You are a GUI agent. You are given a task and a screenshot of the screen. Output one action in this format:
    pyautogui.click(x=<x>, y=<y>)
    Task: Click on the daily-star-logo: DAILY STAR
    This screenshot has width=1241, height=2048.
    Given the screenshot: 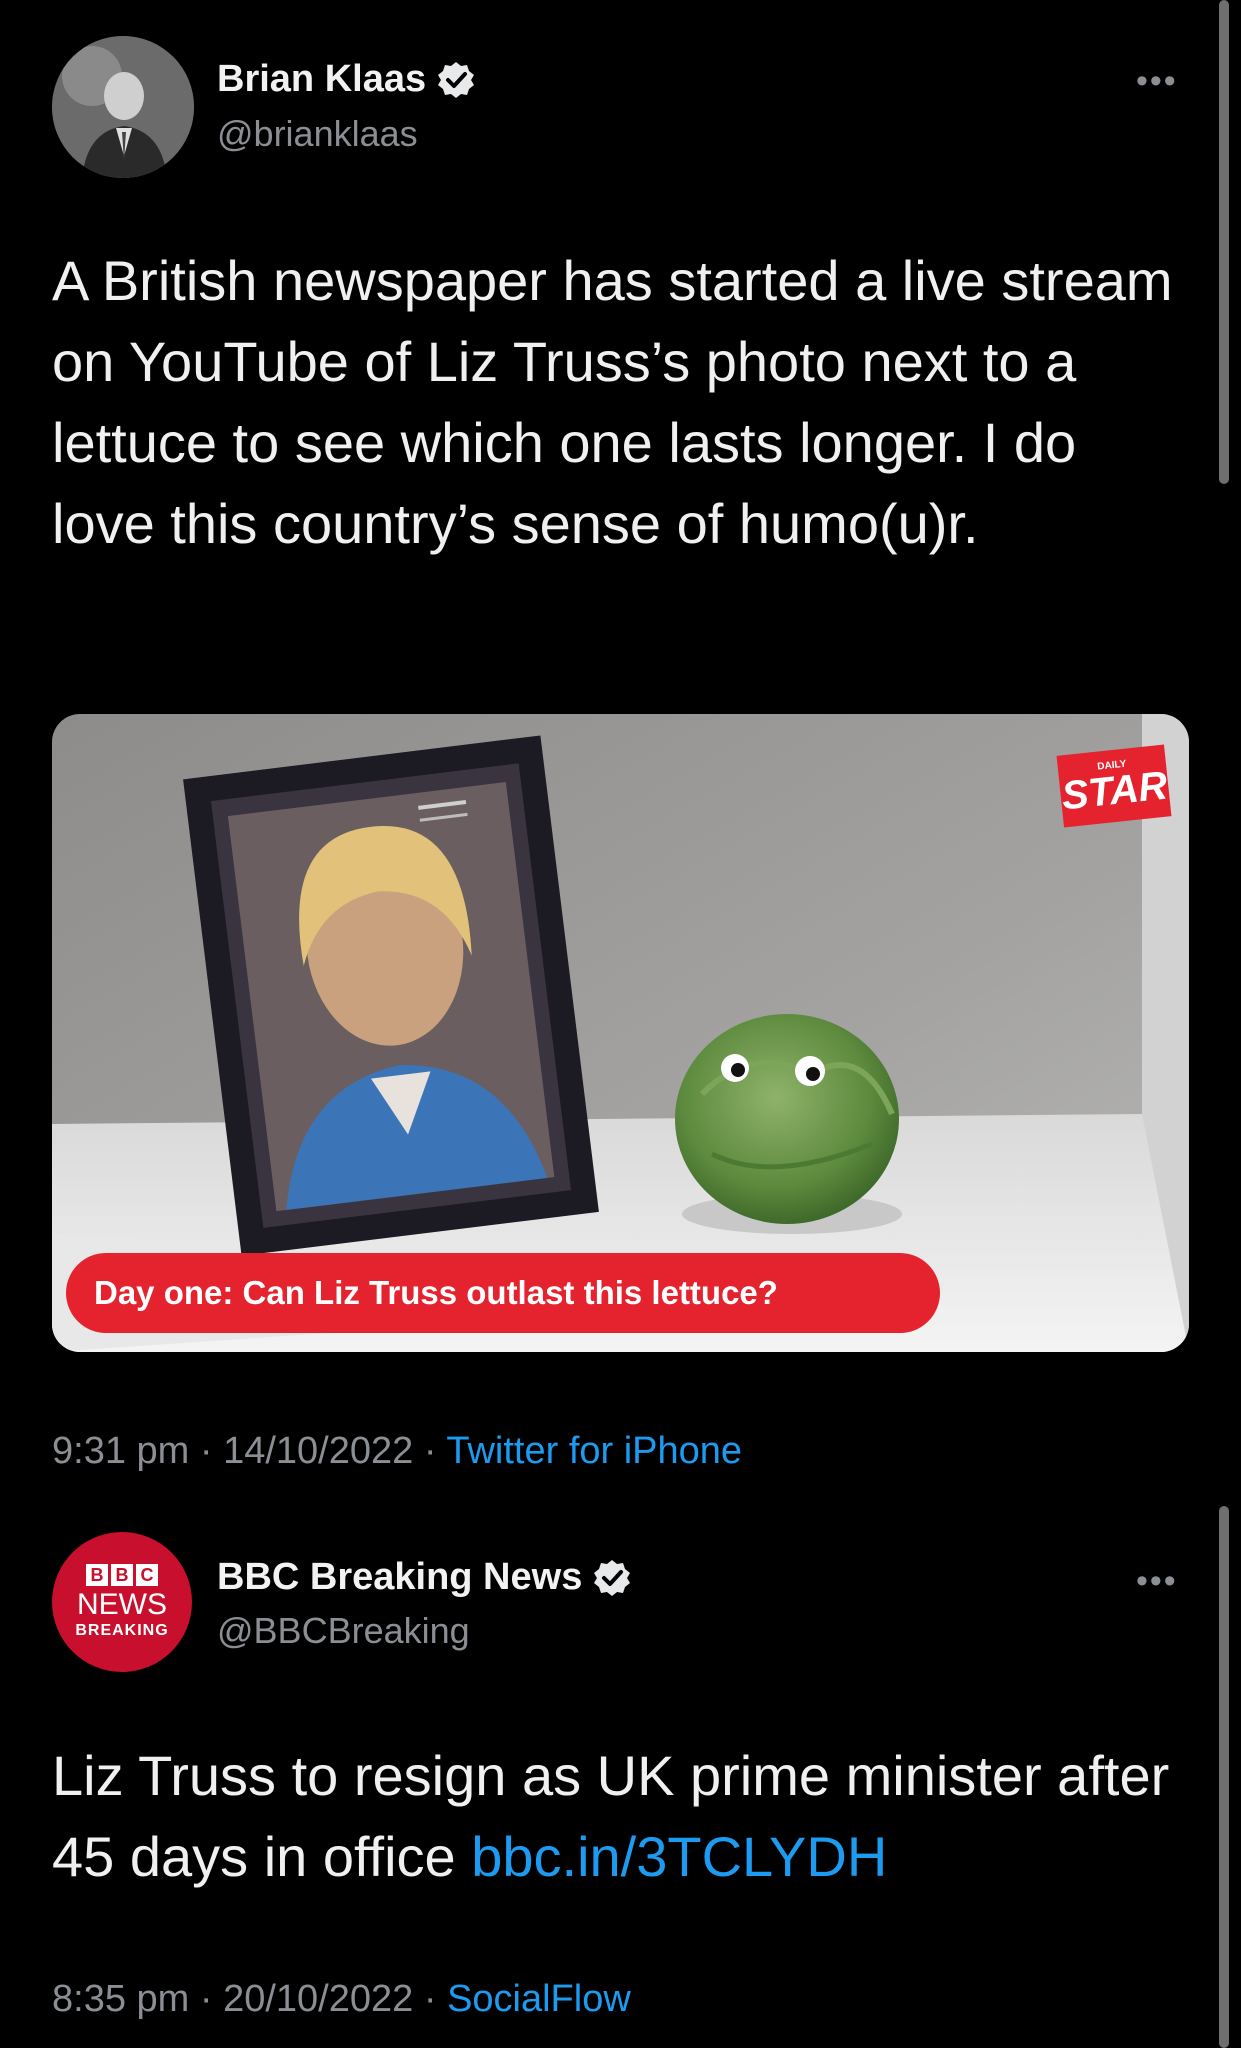 What is the action you would take?
    pyautogui.click(x=1114, y=786)
    